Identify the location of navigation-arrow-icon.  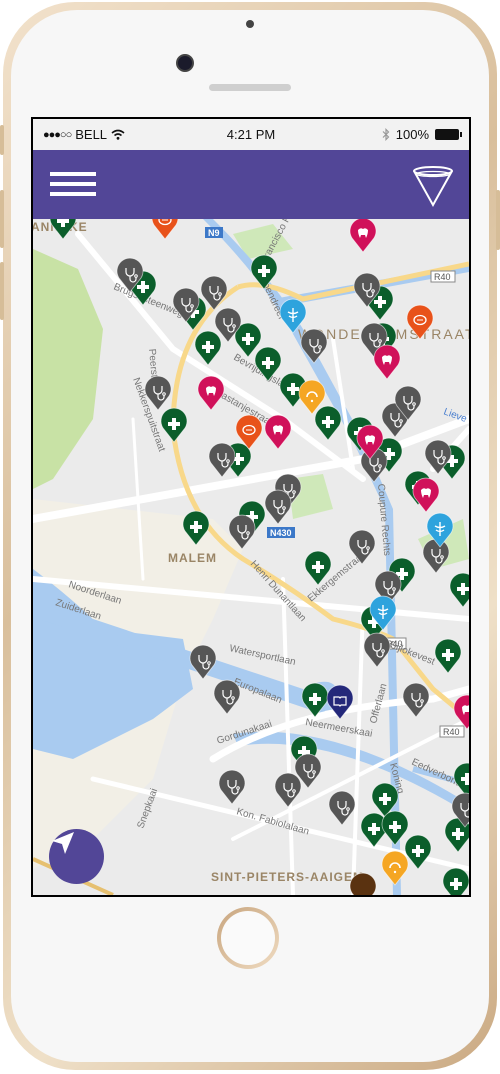
(63, 843).